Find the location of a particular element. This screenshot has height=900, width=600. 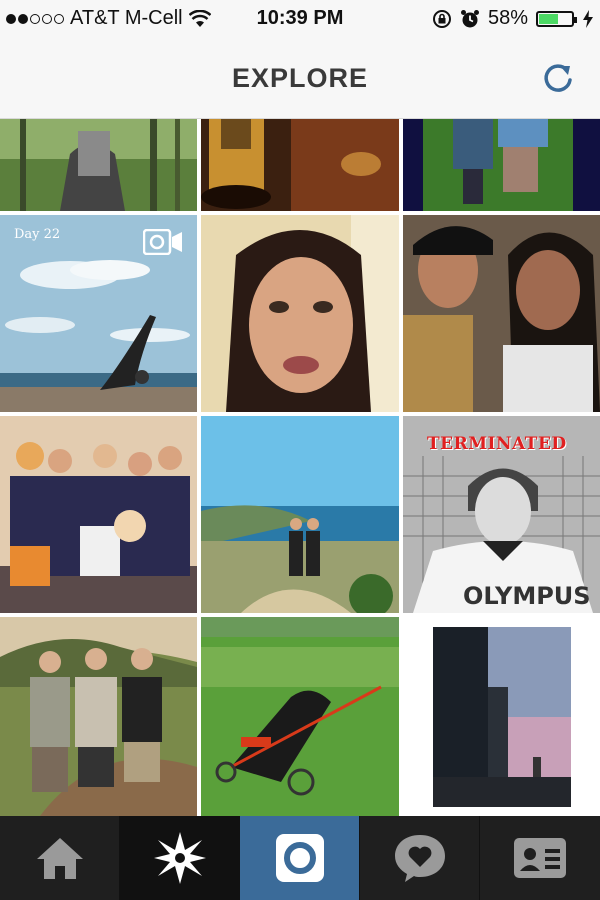

photo-two-women-selfie is located at coordinates (501, 313).